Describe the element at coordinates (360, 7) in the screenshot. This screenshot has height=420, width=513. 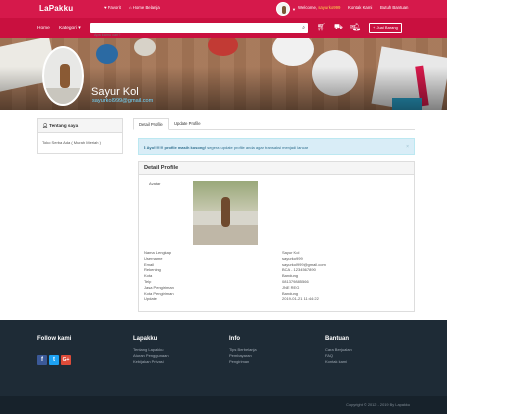
I see `kontak-kami-link: Kontak Kami` at that location.